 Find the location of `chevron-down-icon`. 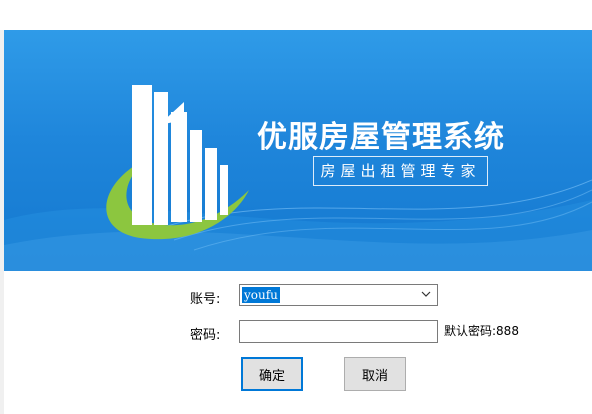

chevron-down-icon is located at coordinates (426, 294).